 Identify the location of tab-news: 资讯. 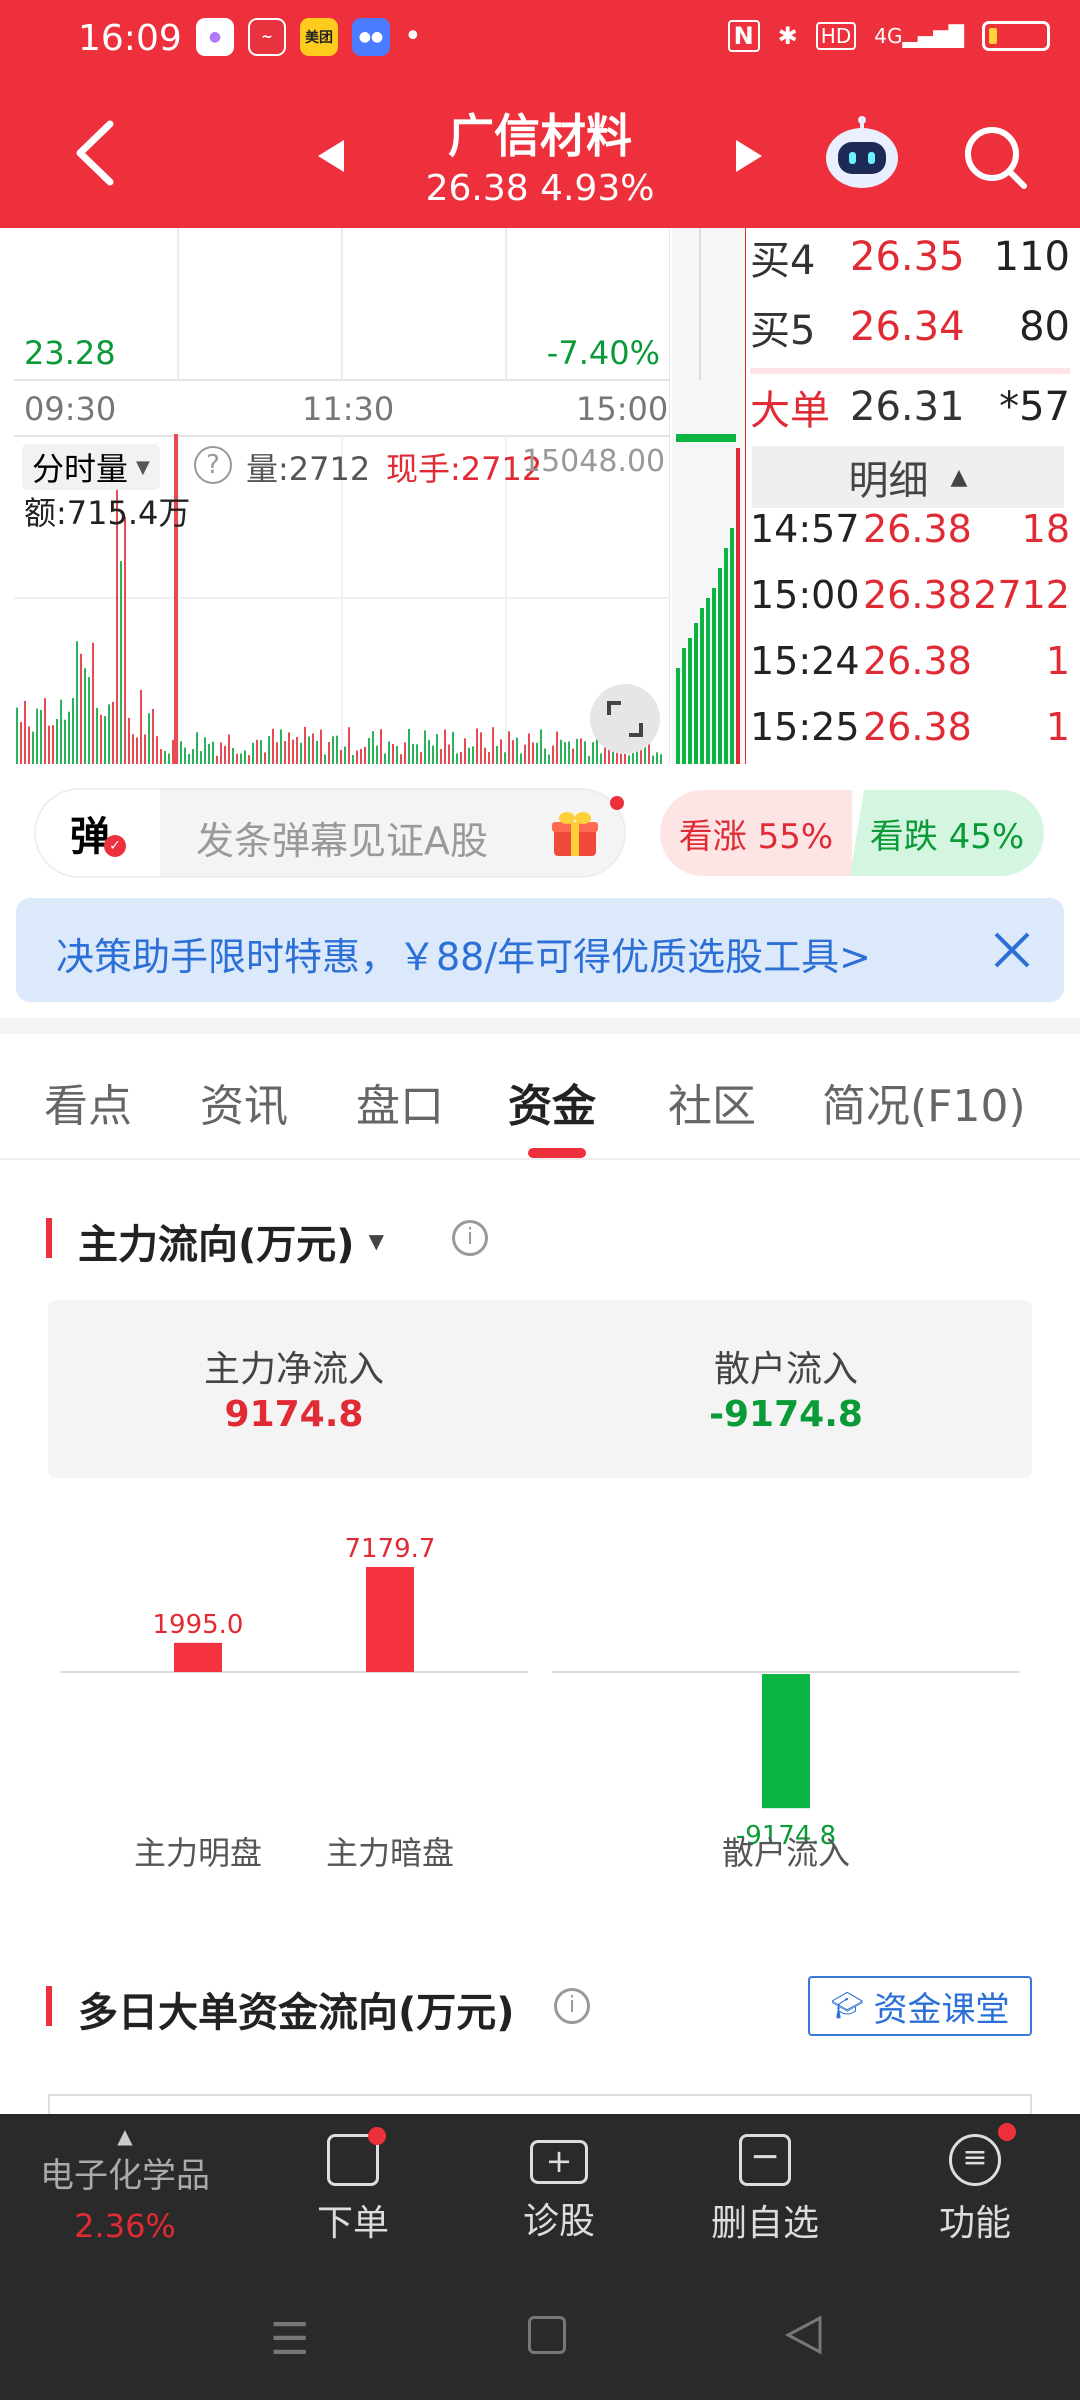
(244, 1102).